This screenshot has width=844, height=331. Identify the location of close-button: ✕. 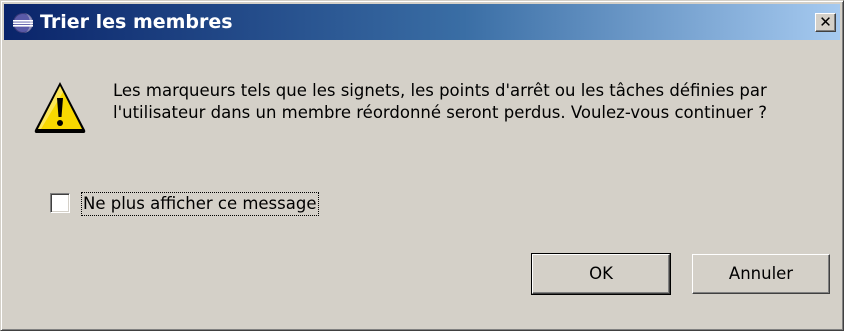
(825, 22).